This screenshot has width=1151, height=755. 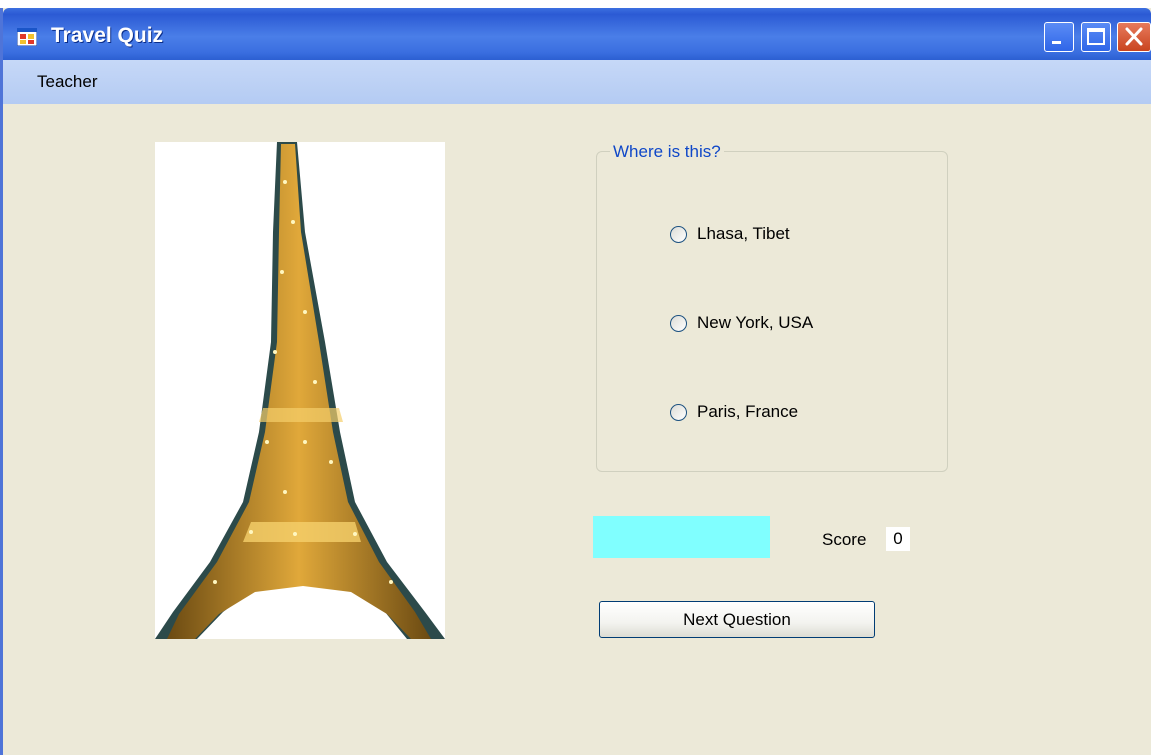 I want to click on option-lhasa: Lhasa, Tibet, so click(x=730, y=234).